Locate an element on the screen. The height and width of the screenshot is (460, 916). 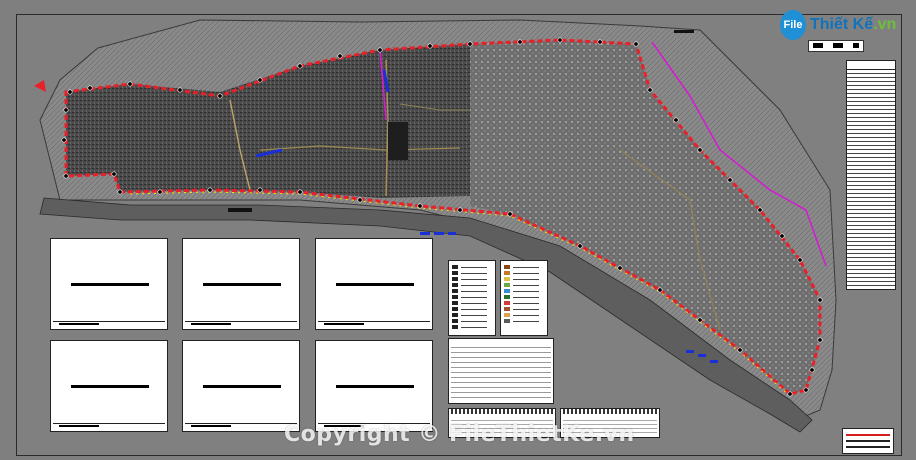
bridge-symbol is located at coordinates (240, 210).